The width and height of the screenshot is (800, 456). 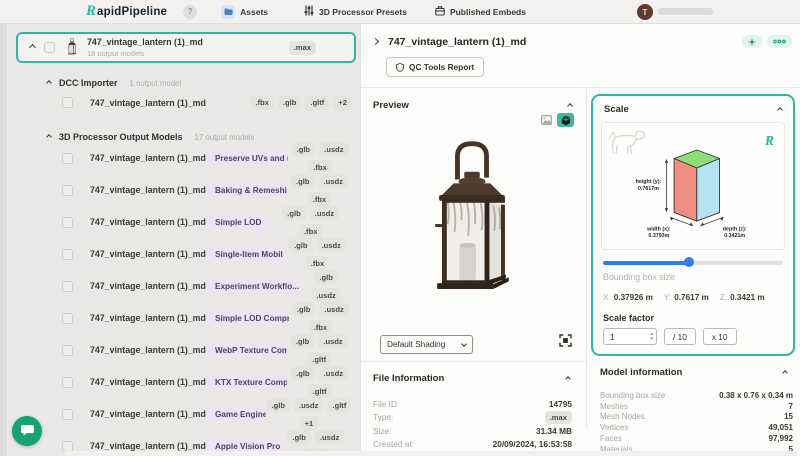 I want to click on format-badge: .glb, so click(x=326, y=277).